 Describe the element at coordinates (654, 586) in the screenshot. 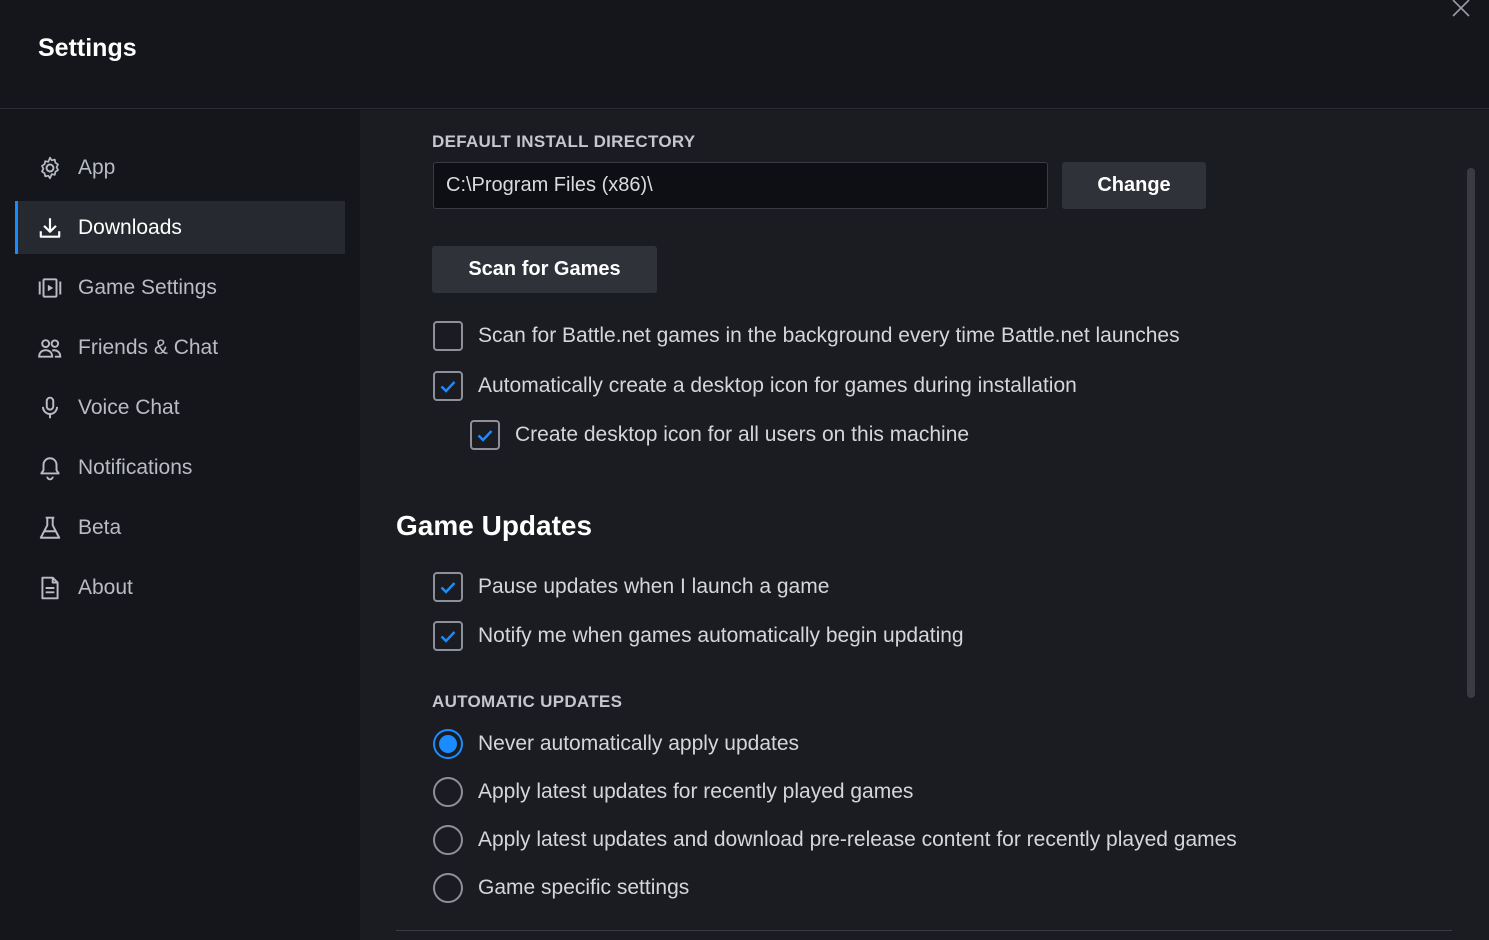

I see `option-label: Pause updates when I launch a game` at that location.